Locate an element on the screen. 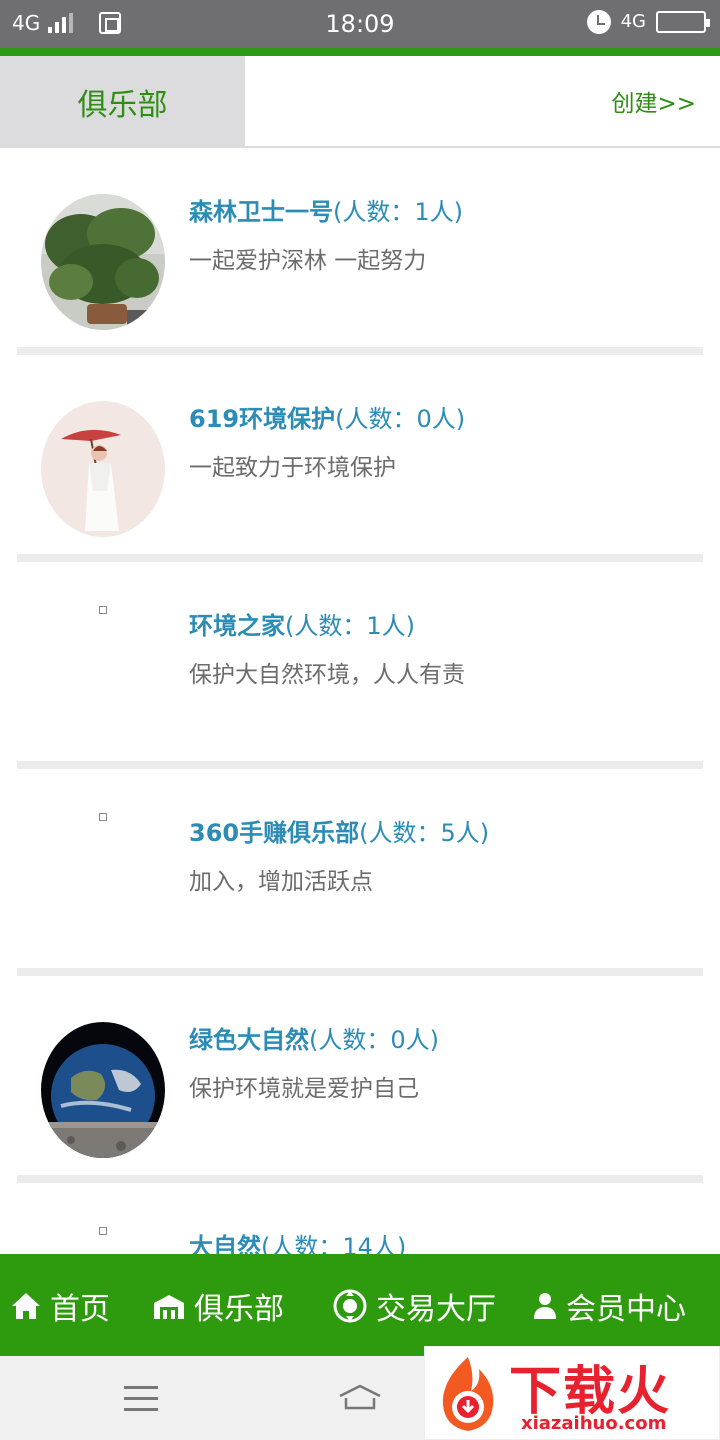  club-name: 绿色大自然 is located at coordinates (249, 1040).